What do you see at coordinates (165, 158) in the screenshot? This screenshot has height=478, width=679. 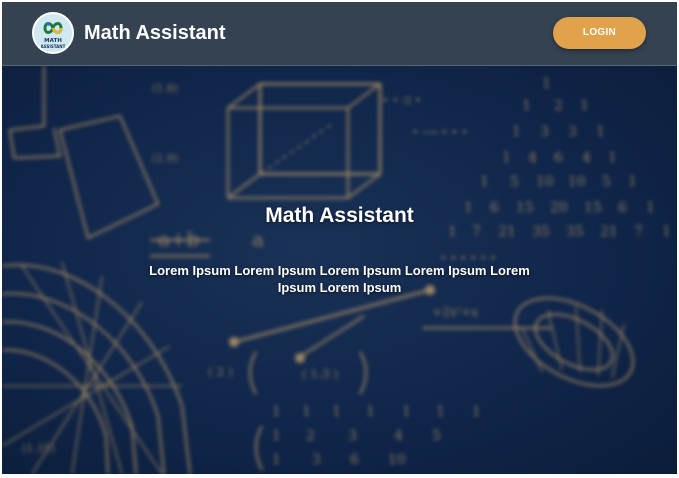 I see `svg-text: (1.9)` at bounding box center [165, 158].